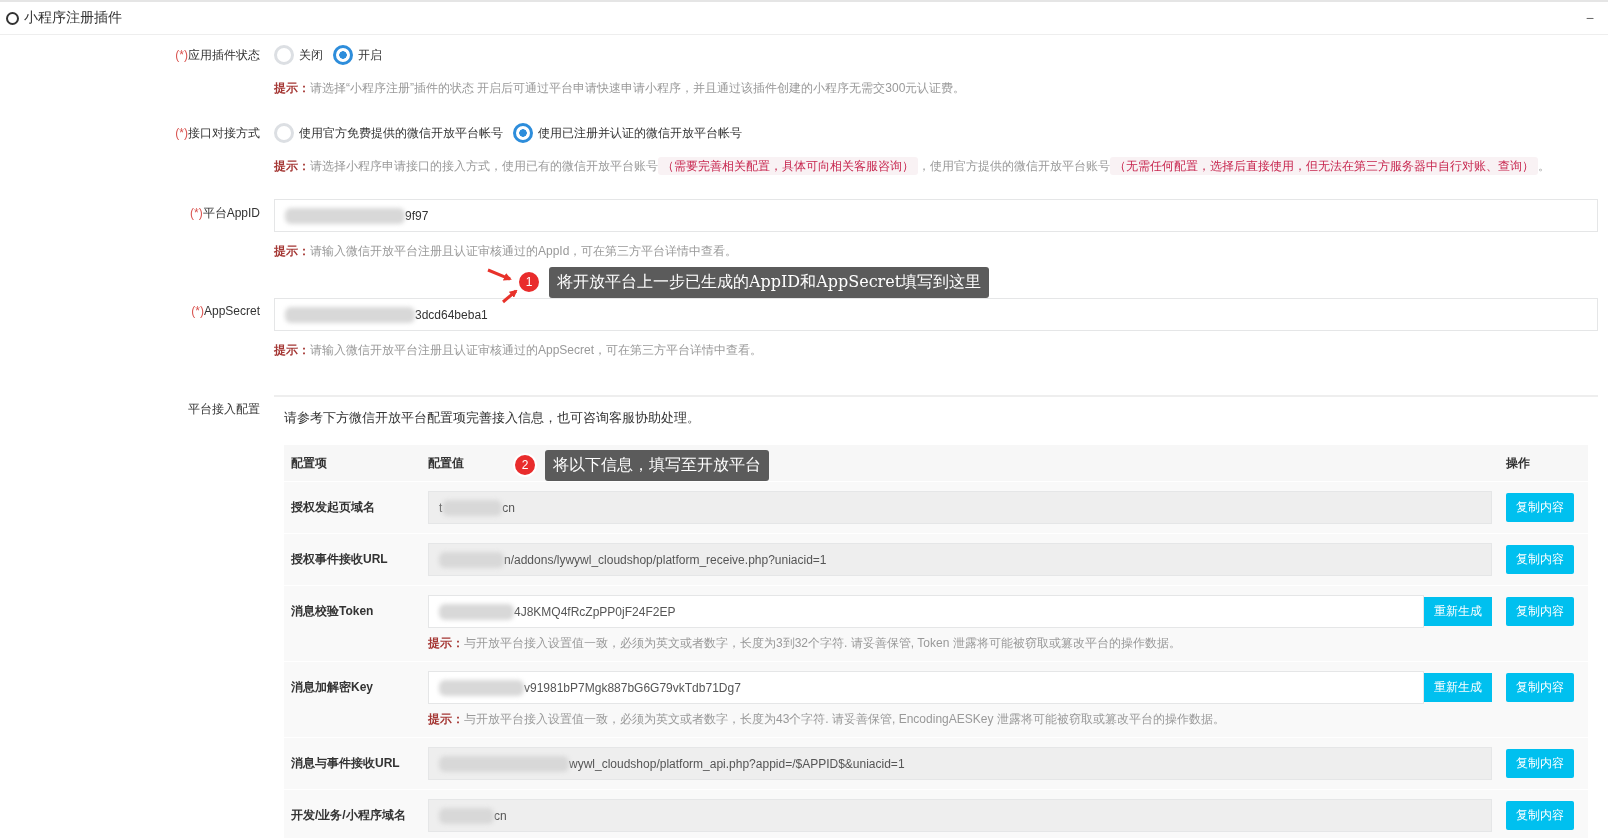 This screenshot has height=838, width=1608. What do you see at coordinates (352, 763) in the screenshot?
I see `config-name: 消息与事件接收URL` at bounding box center [352, 763].